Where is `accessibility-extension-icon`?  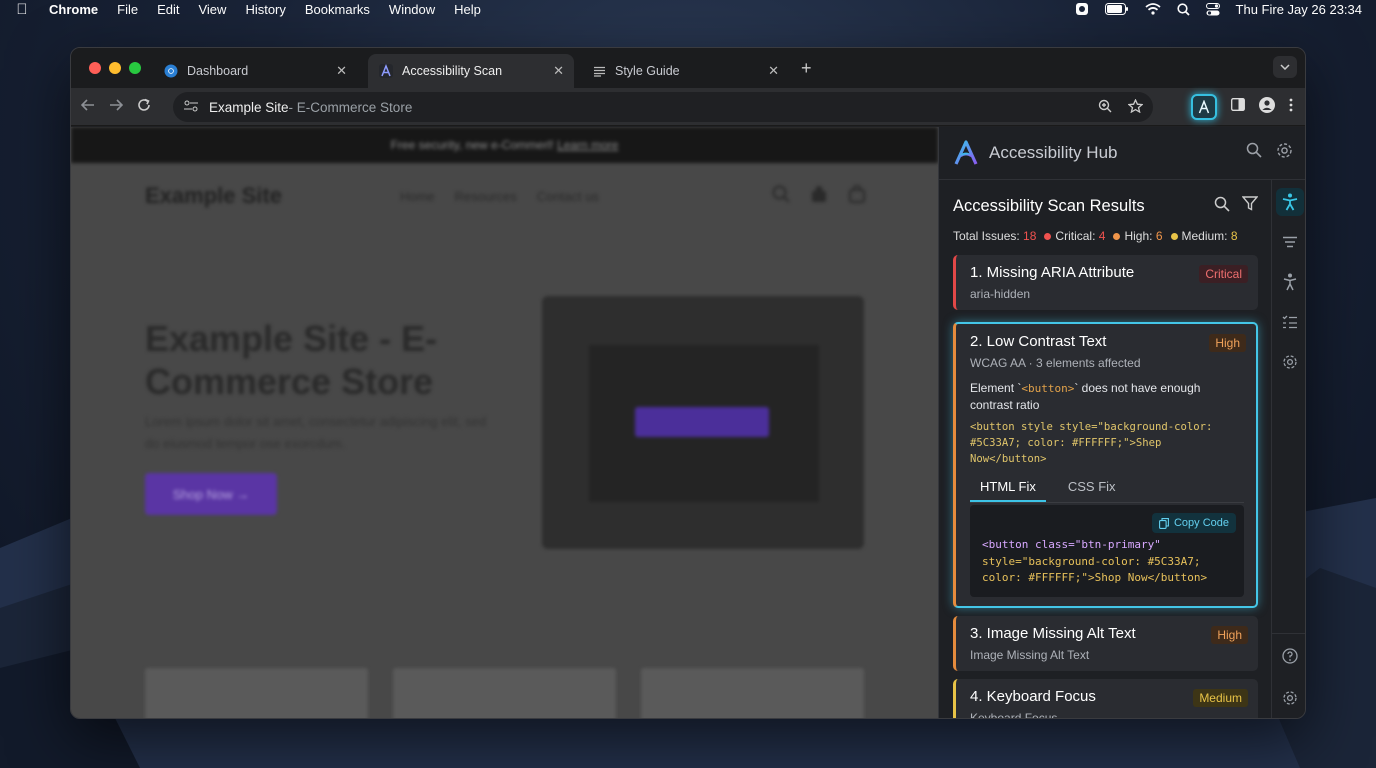 accessibility-extension-icon is located at coordinates (1204, 107).